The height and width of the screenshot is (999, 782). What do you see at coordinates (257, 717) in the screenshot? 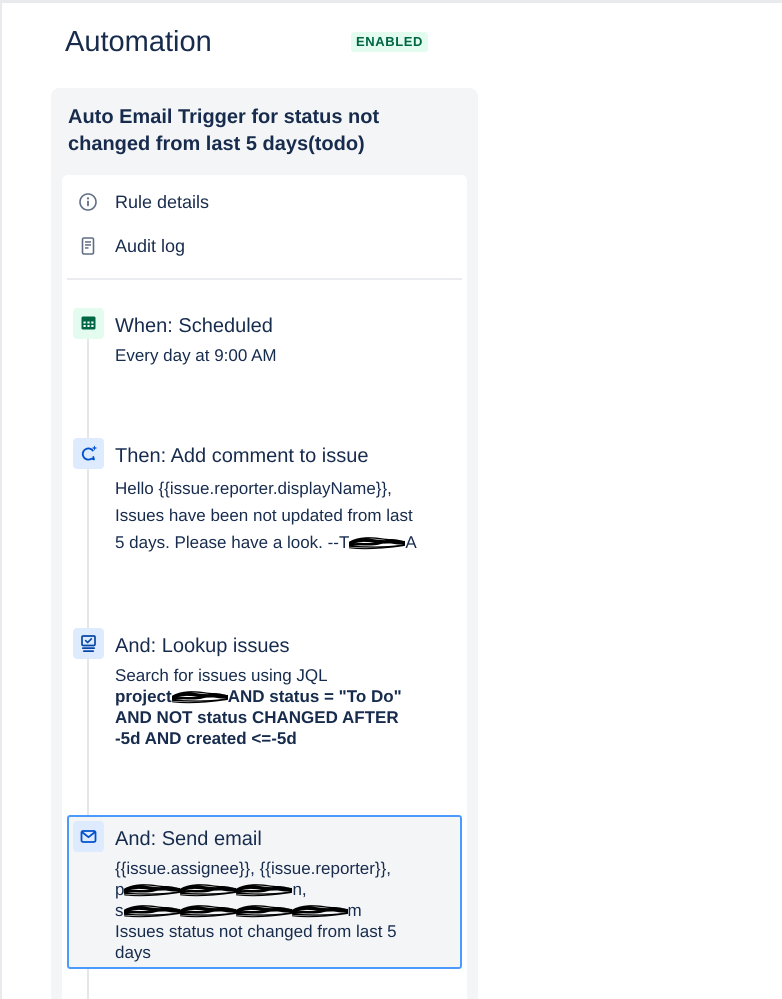
I see `step-detail: AND NOT status CHANGED AFTER` at bounding box center [257, 717].